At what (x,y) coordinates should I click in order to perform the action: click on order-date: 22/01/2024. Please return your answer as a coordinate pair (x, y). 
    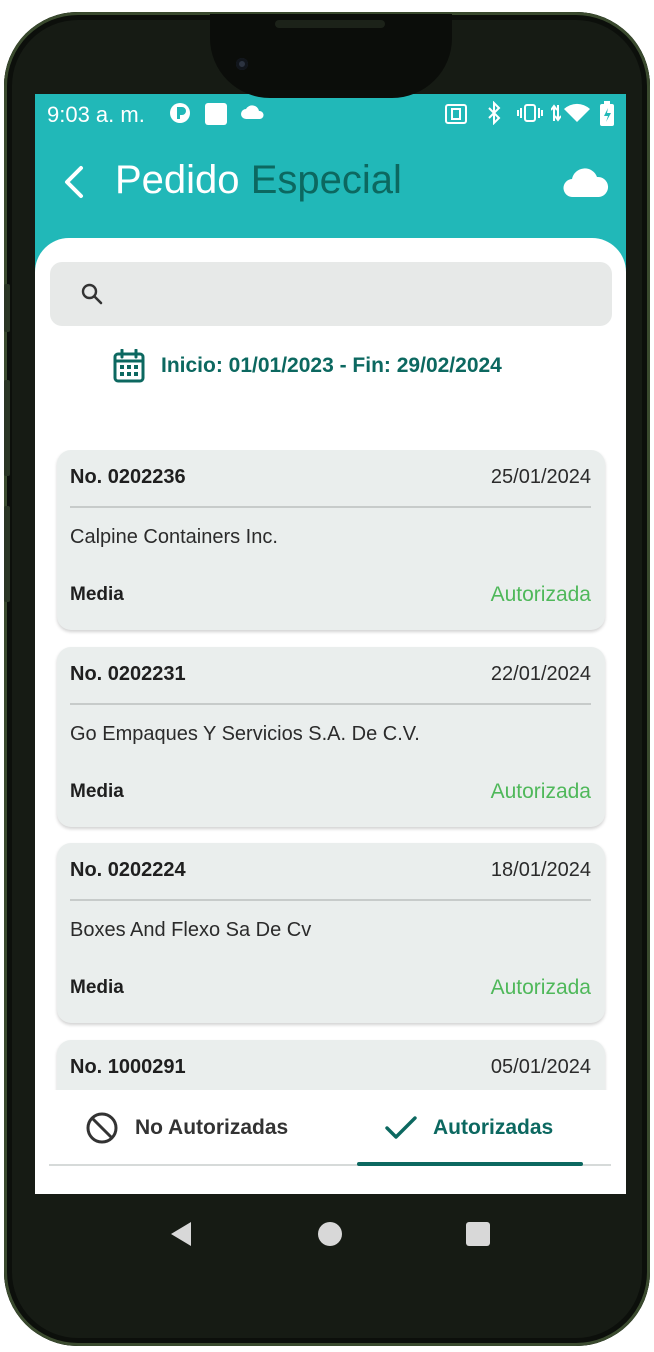
    Looking at the image, I should click on (540, 674).